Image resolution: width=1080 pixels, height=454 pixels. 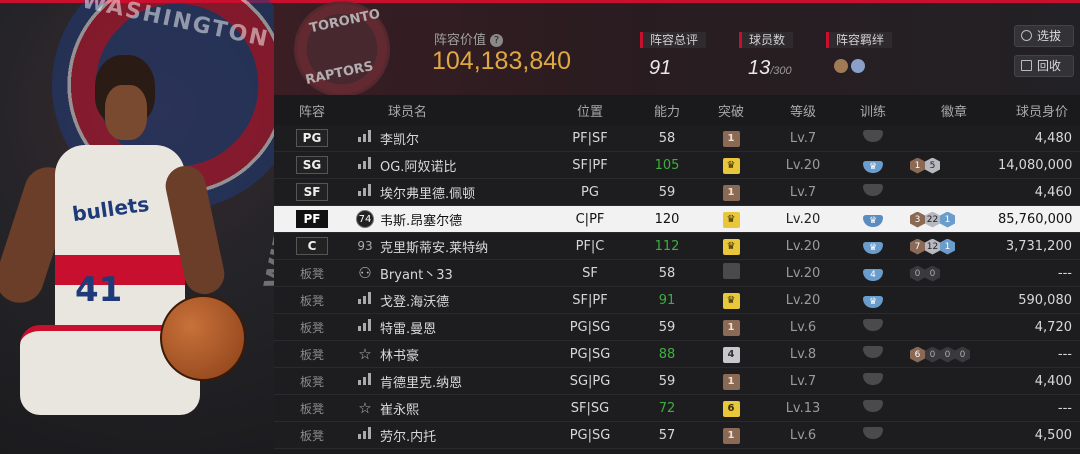 What do you see at coordinates (803, 192) in the screenshot?
I see `player-level: Lv.7` at bounding box center [803, 192].